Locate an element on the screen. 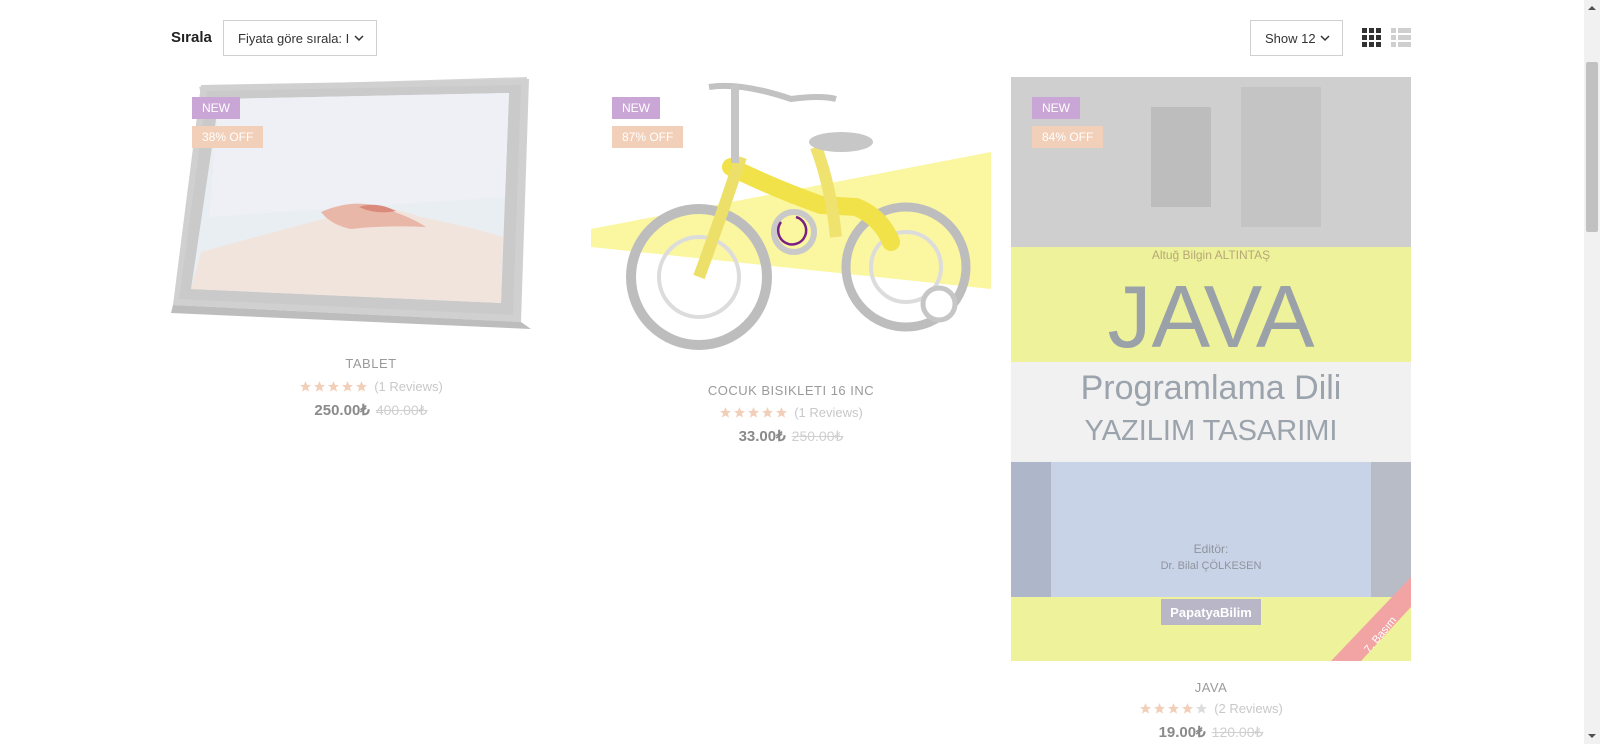 Image resolution: width=1600 pixels, height=744 pixels. list-view-icon is located at coordinates (1401, 38).